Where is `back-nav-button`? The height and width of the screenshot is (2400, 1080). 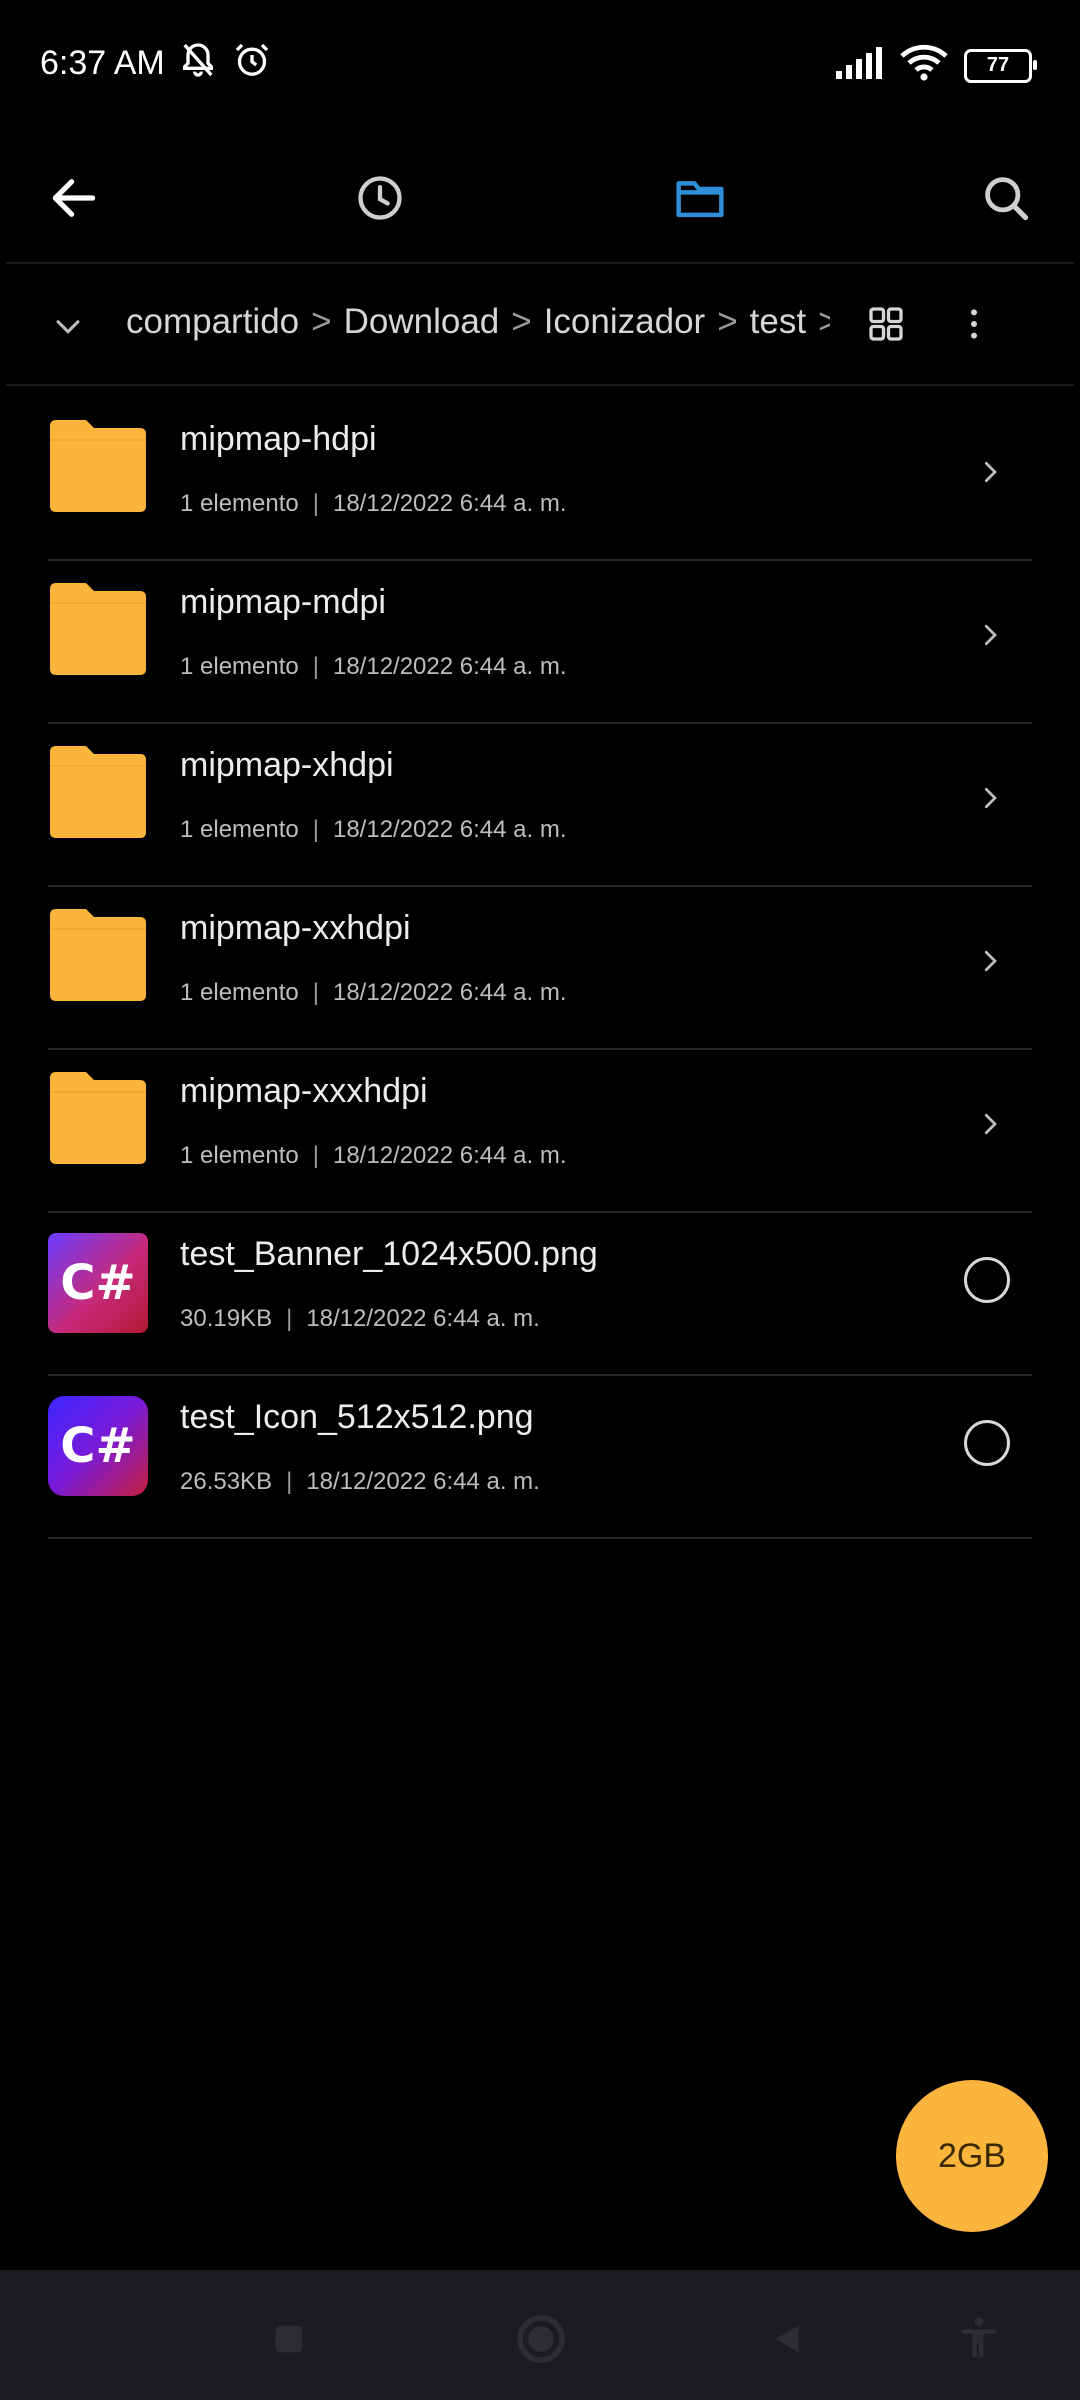 back-nav-button is located at coordinates (787, 2341).